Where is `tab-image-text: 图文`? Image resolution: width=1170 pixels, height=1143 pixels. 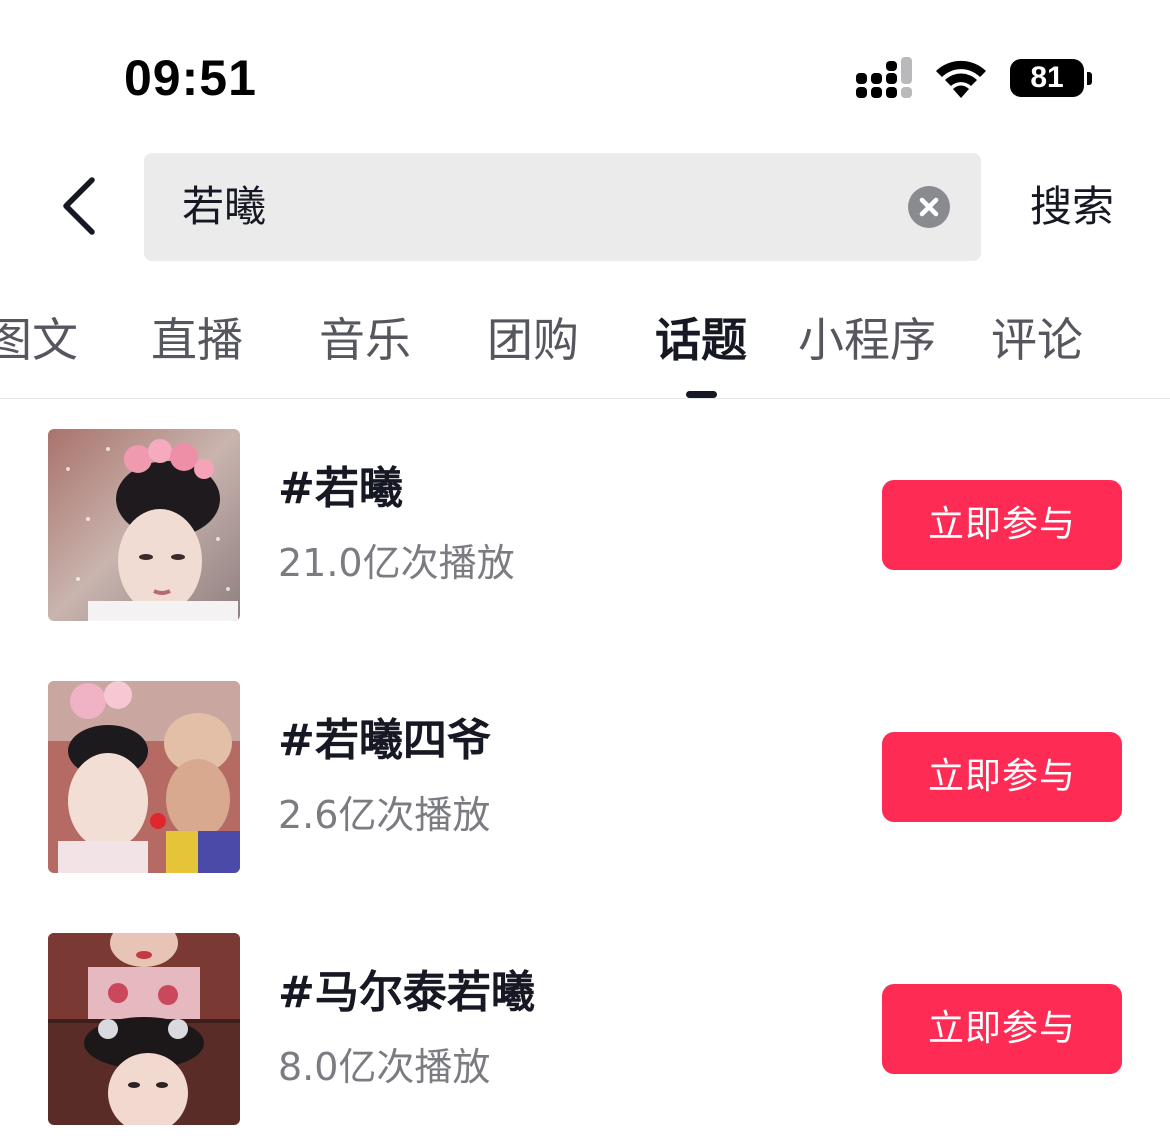
tab-image-text: 图文 is located at coordinates (39, 340).